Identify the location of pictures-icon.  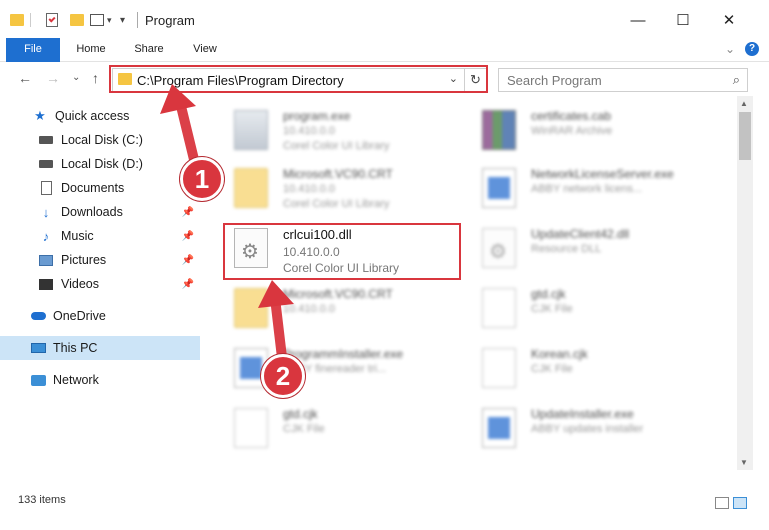
(46, 260).